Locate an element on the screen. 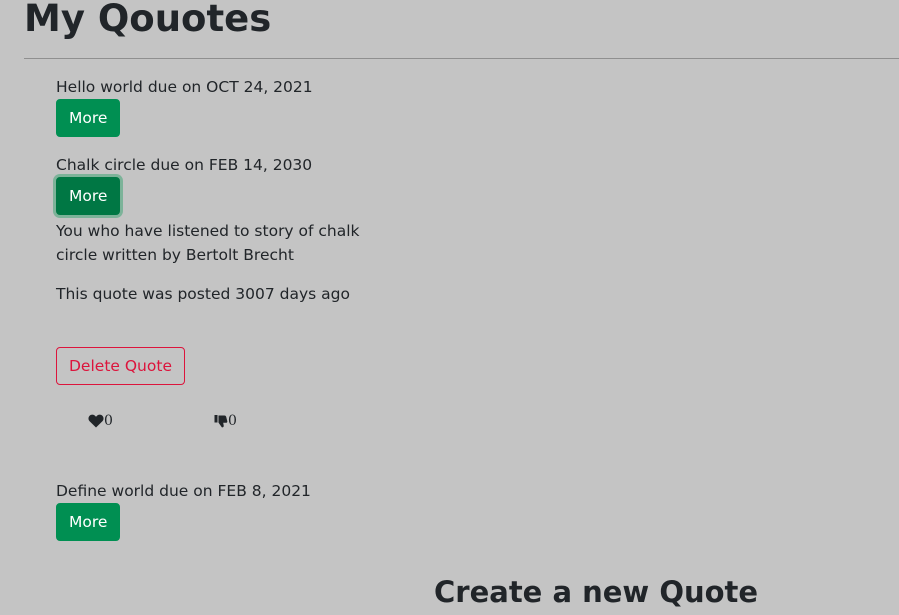  quote-item: Define world due on FEB 8, 2021 More is located at coordinates (296, 510).